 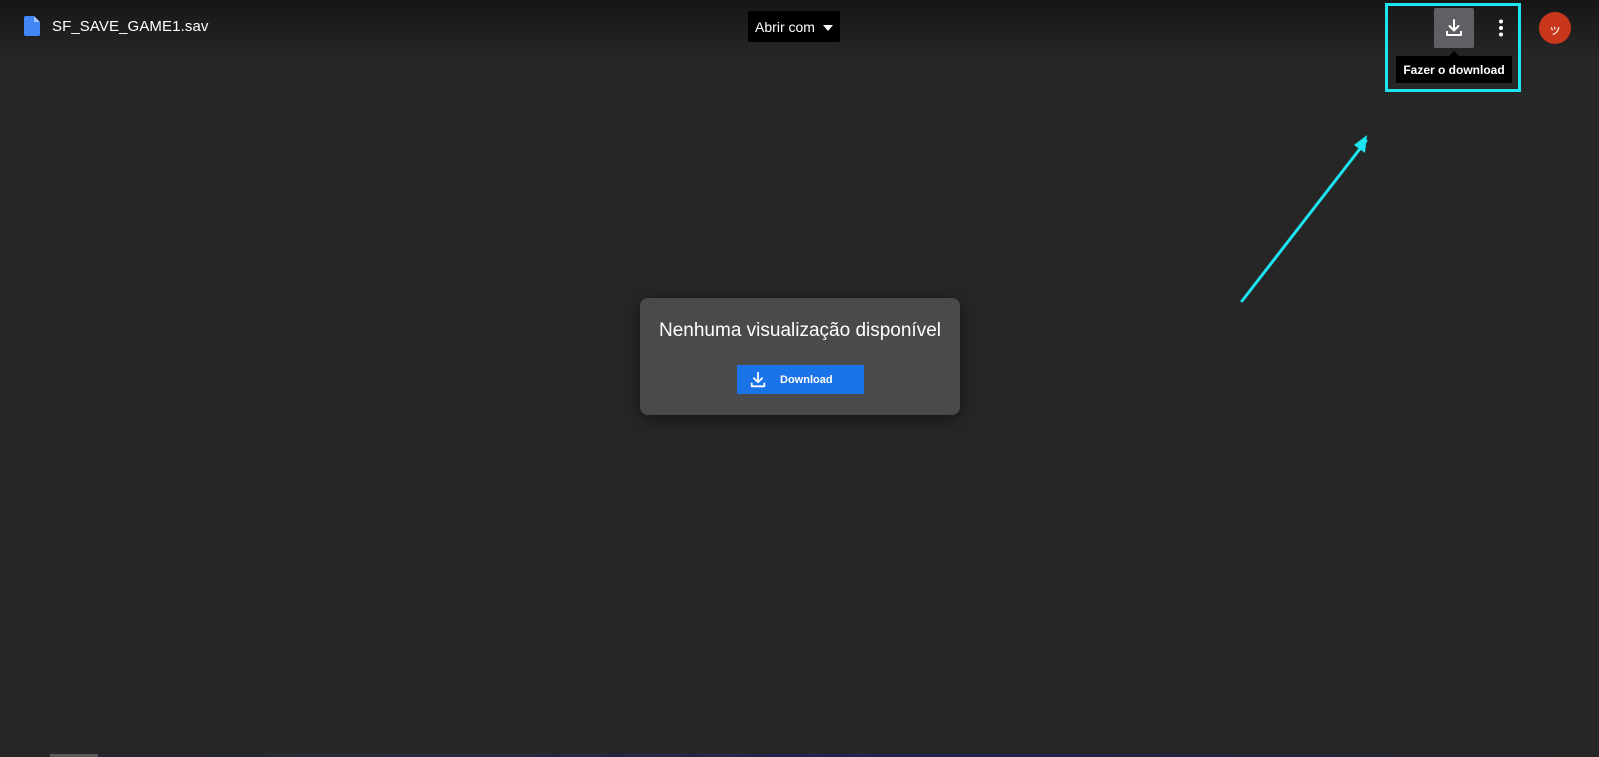 I want to click on no-preview-card: Nenhuma visualização disponível Download, so click(x=800, y=356).